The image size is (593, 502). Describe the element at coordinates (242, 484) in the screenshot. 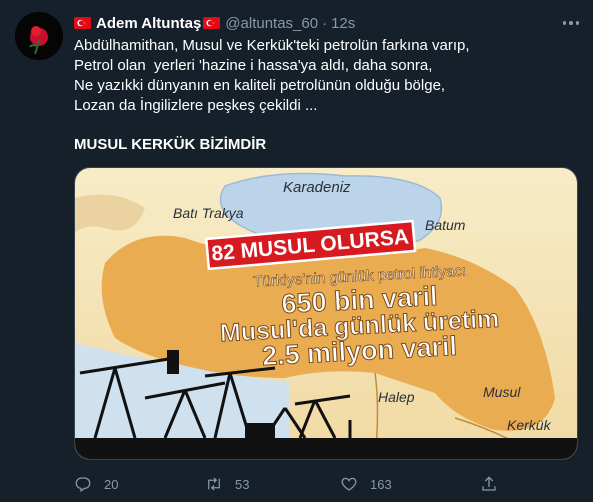

I see `retweet-count: 53` at that location.